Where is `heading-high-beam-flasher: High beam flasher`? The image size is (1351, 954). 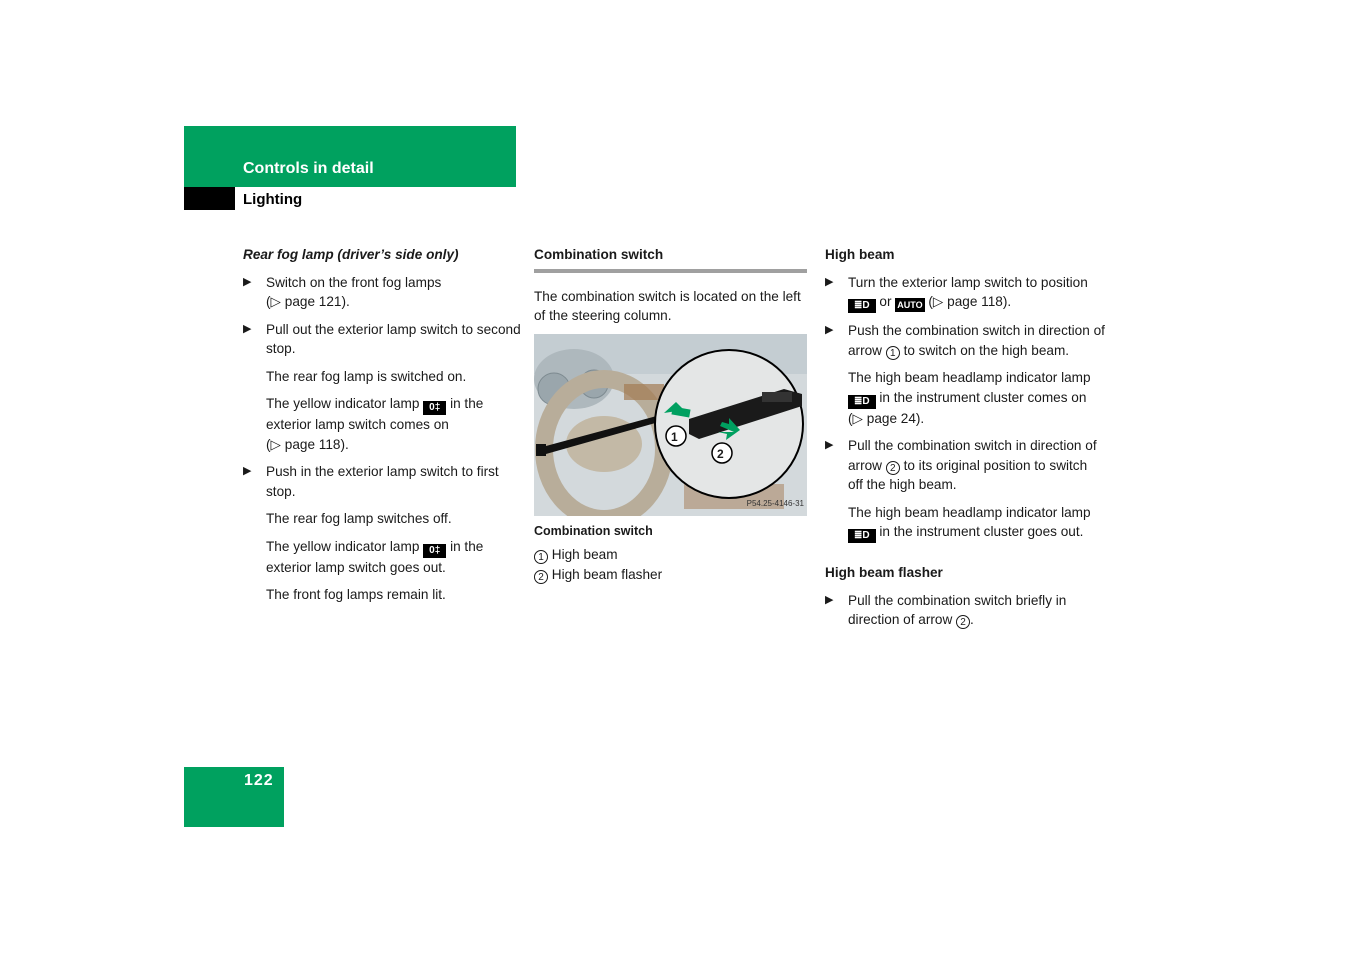
heading-high-beam-flasher: High beam flasher is located at coordinates (884, 572).